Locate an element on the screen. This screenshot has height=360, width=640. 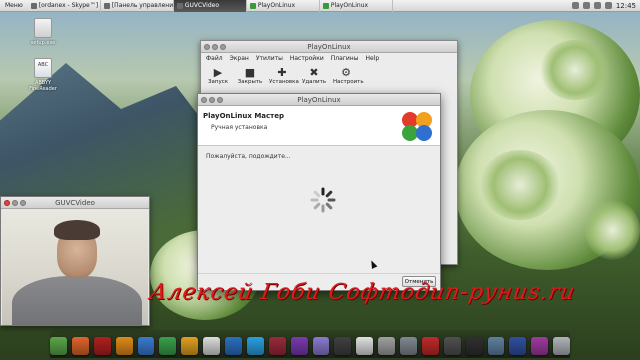
stop-icon: ■ is located at coordinates (250, 72).